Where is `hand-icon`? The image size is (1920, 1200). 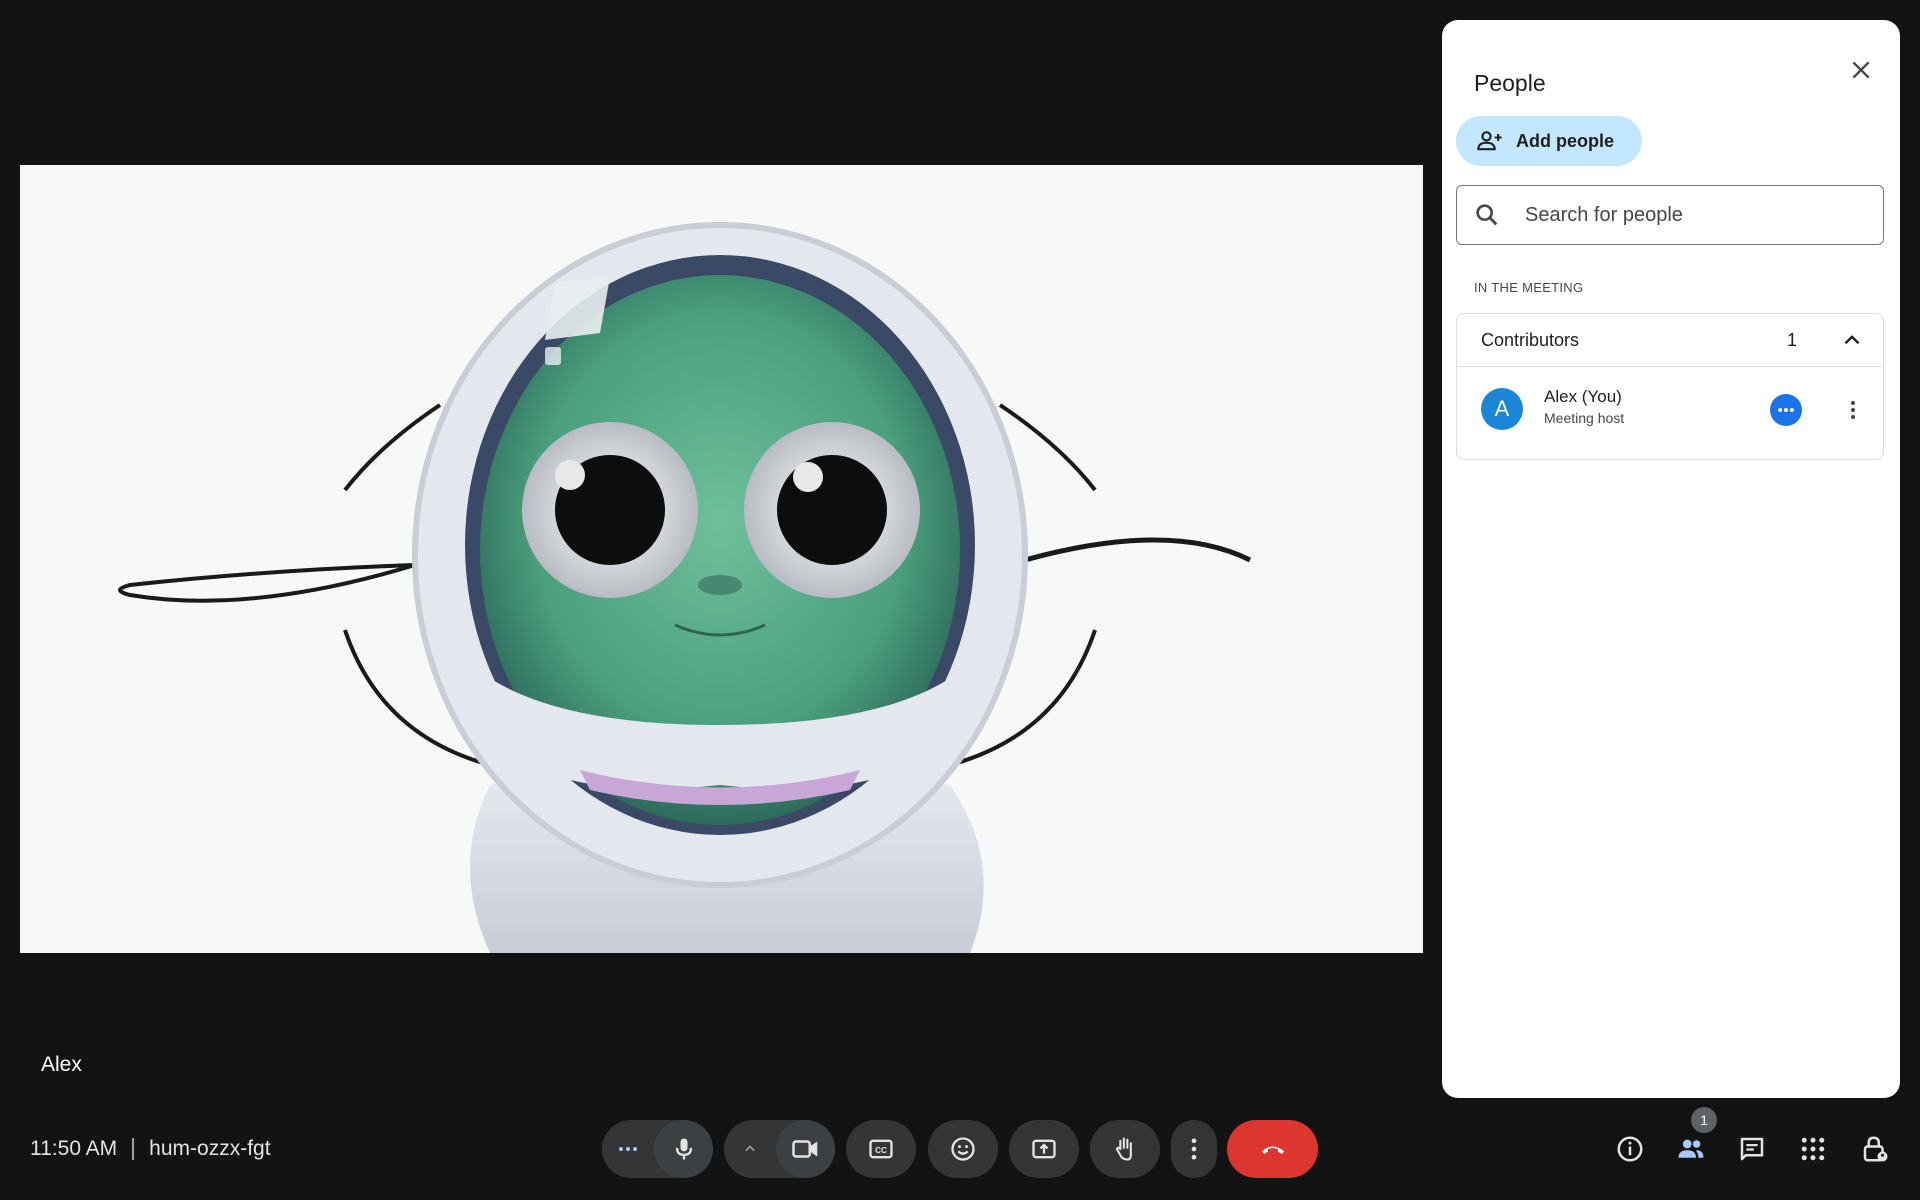 hand-icon is located at coordinates (1123, 1149).